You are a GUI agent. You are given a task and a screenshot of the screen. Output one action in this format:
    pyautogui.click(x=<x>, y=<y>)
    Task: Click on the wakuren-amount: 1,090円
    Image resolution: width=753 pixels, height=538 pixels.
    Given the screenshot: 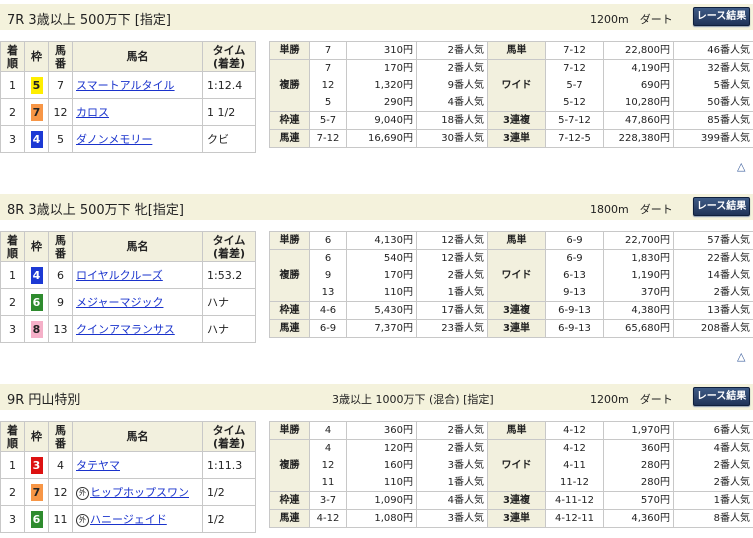 What is the action you would take?
    pyautogui.click(x=381, y=500)
    